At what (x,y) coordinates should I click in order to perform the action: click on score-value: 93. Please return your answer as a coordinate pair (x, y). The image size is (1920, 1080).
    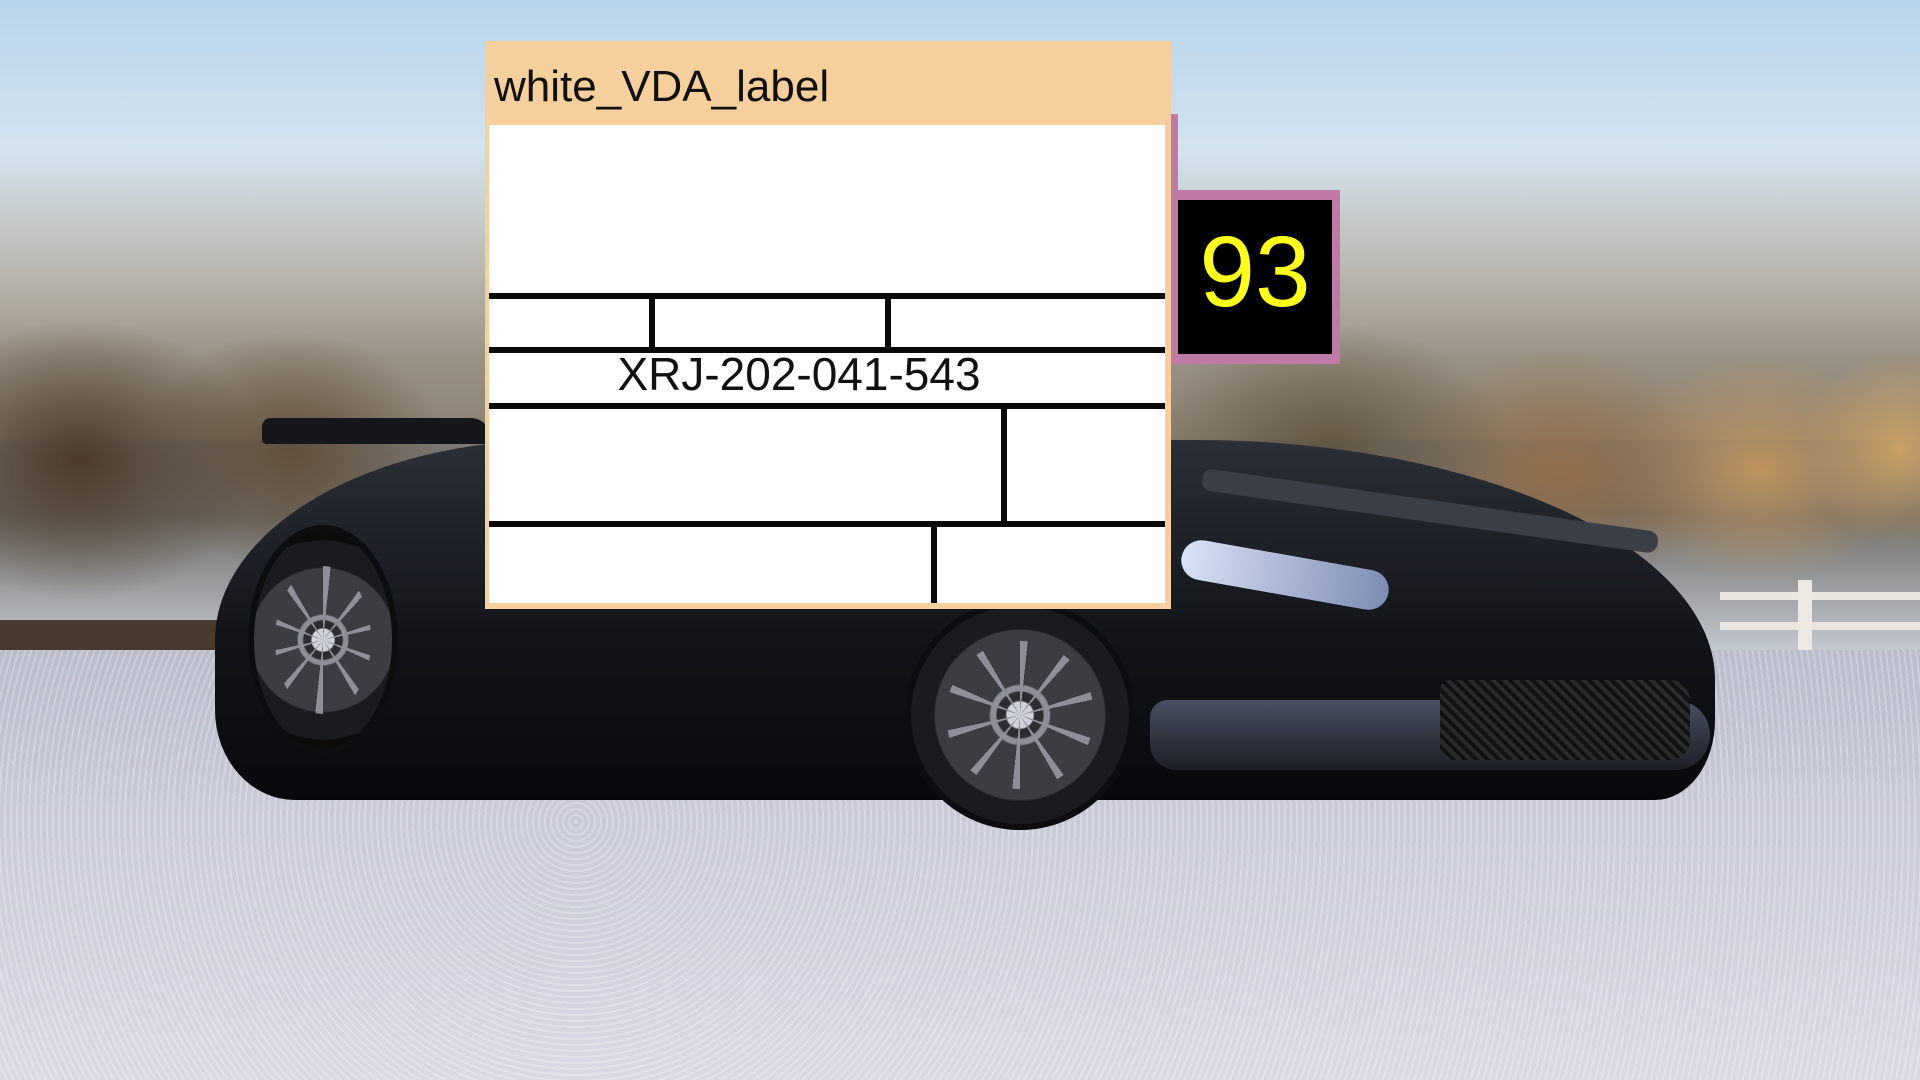
    Looking at the image, I should click on (1255, 272).